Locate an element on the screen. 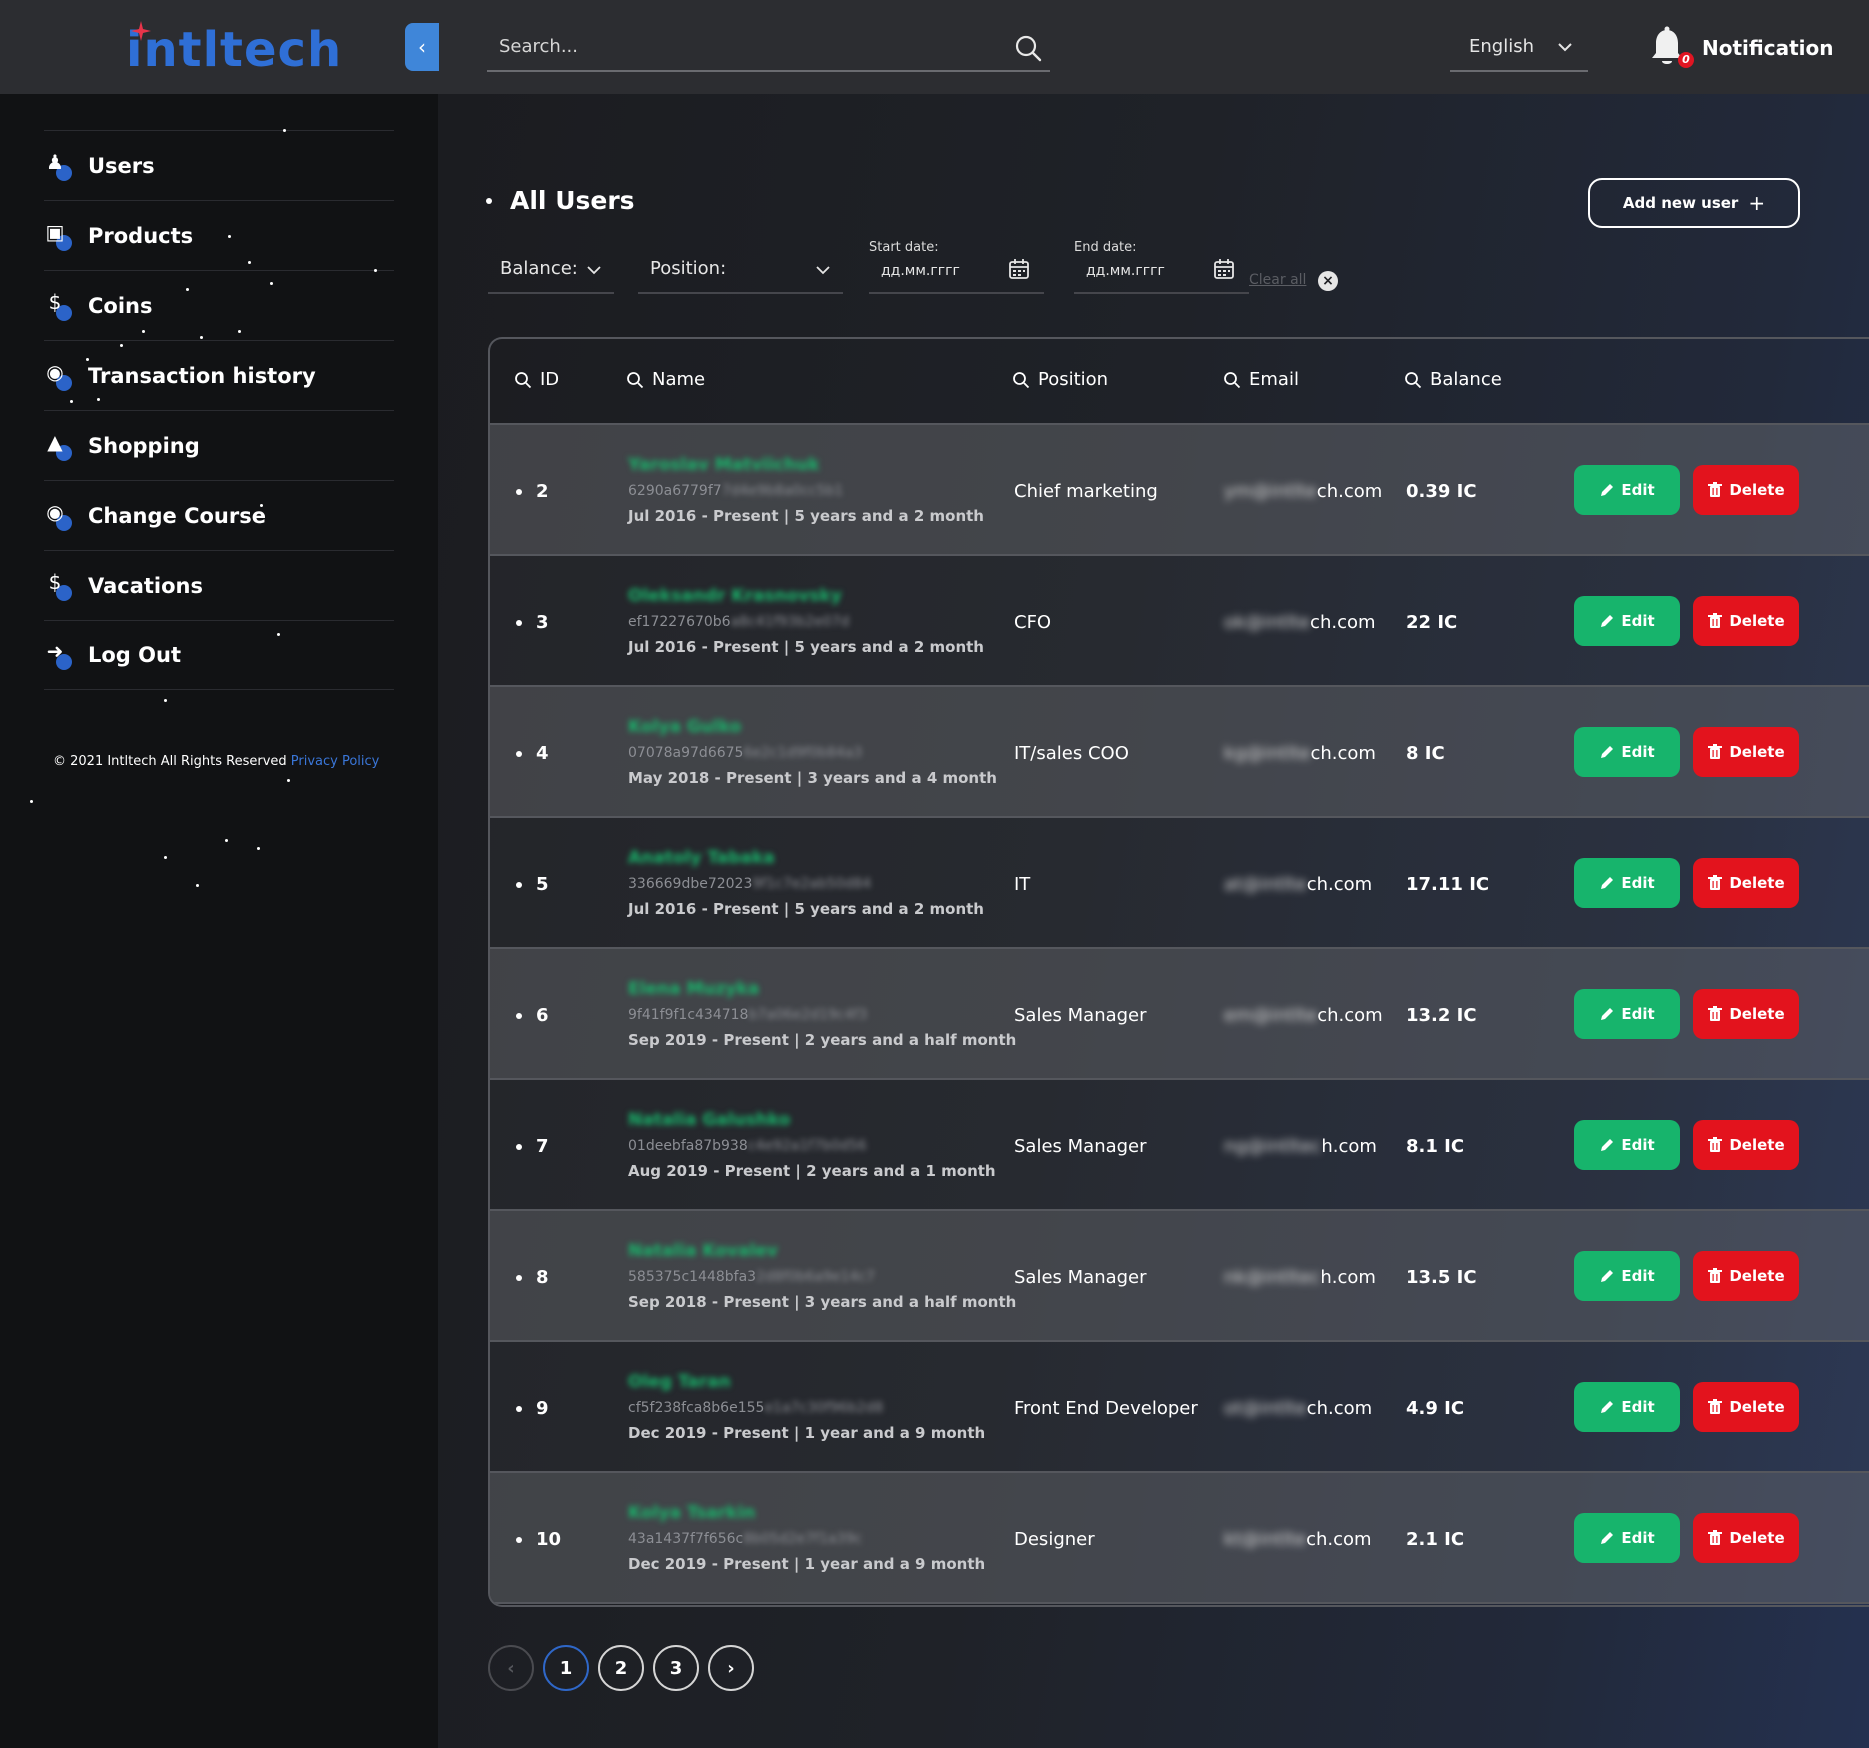  user-name: Yaroslav Matviichuk is located at coordinates (724, 465).